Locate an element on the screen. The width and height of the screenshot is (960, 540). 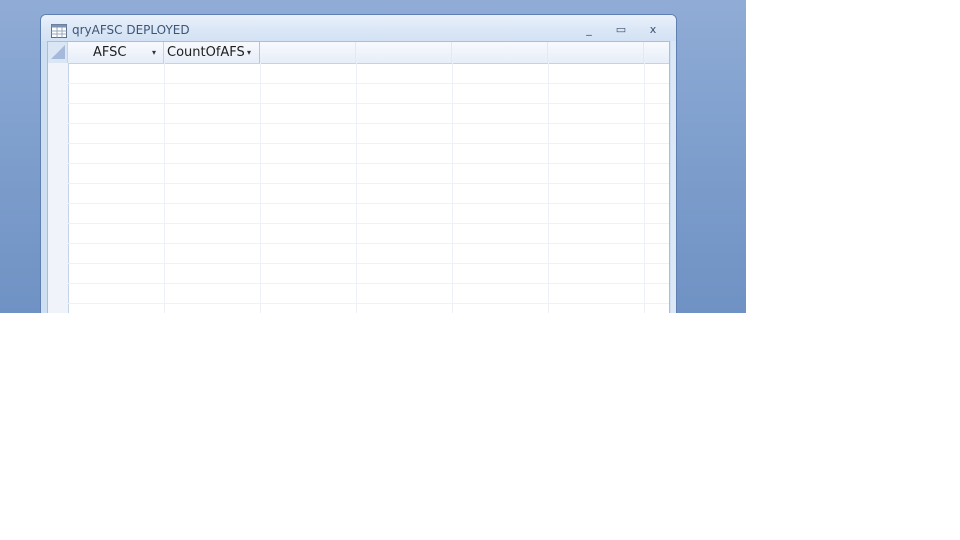
close-button: x is located at coordinates (653, 30).